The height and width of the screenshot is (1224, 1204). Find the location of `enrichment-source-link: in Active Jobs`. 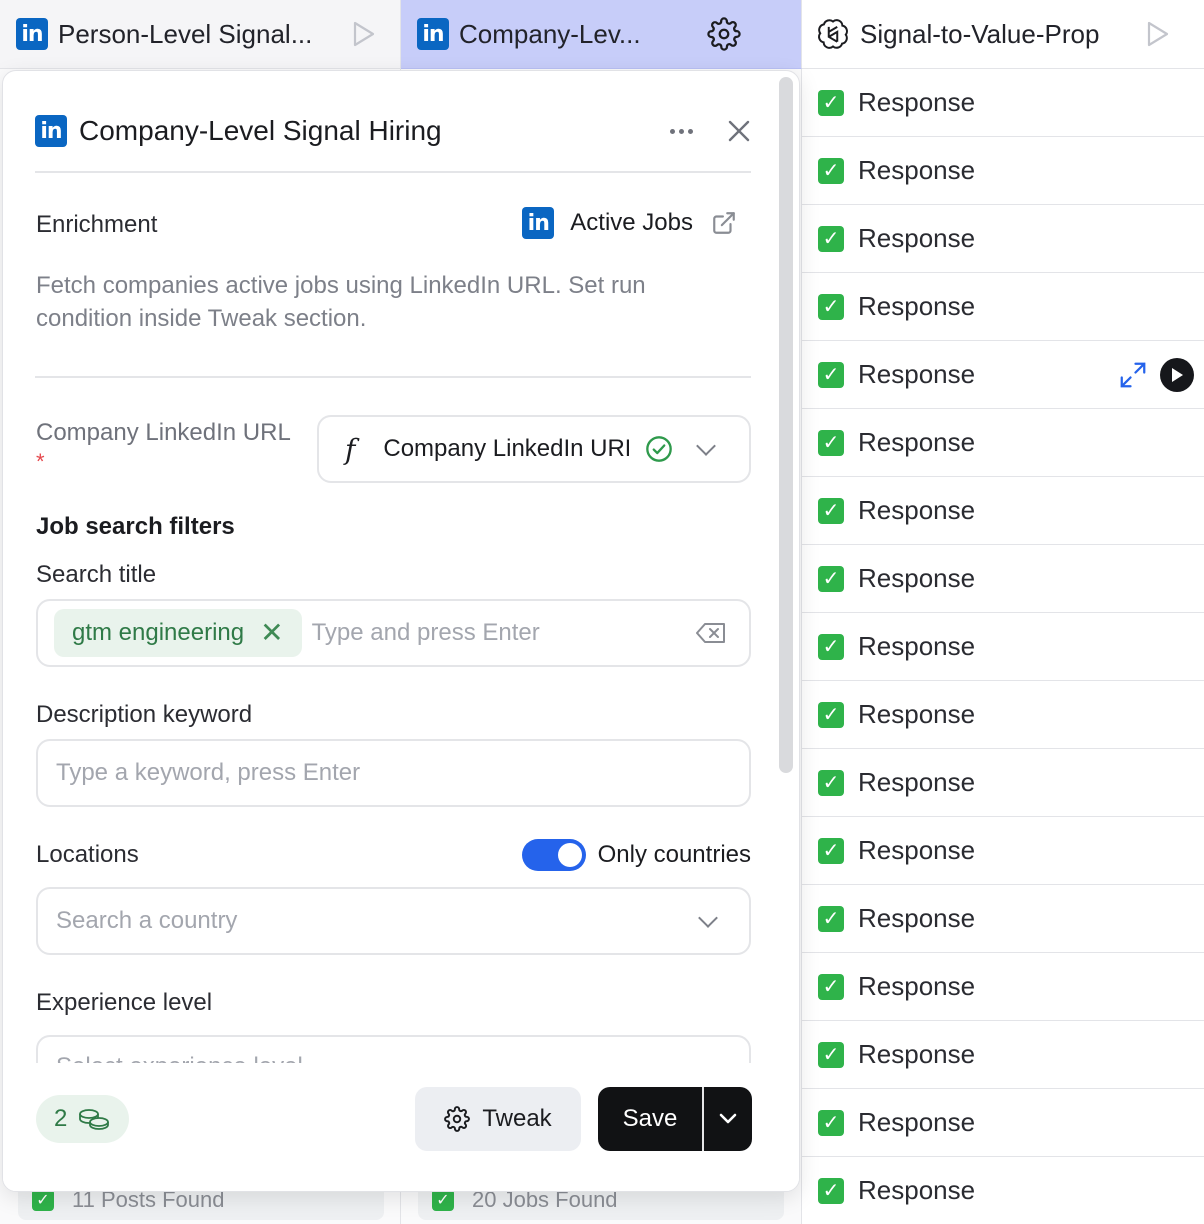

enrichment-source-link: in Active Jobs is located at coordinates (629, 223).